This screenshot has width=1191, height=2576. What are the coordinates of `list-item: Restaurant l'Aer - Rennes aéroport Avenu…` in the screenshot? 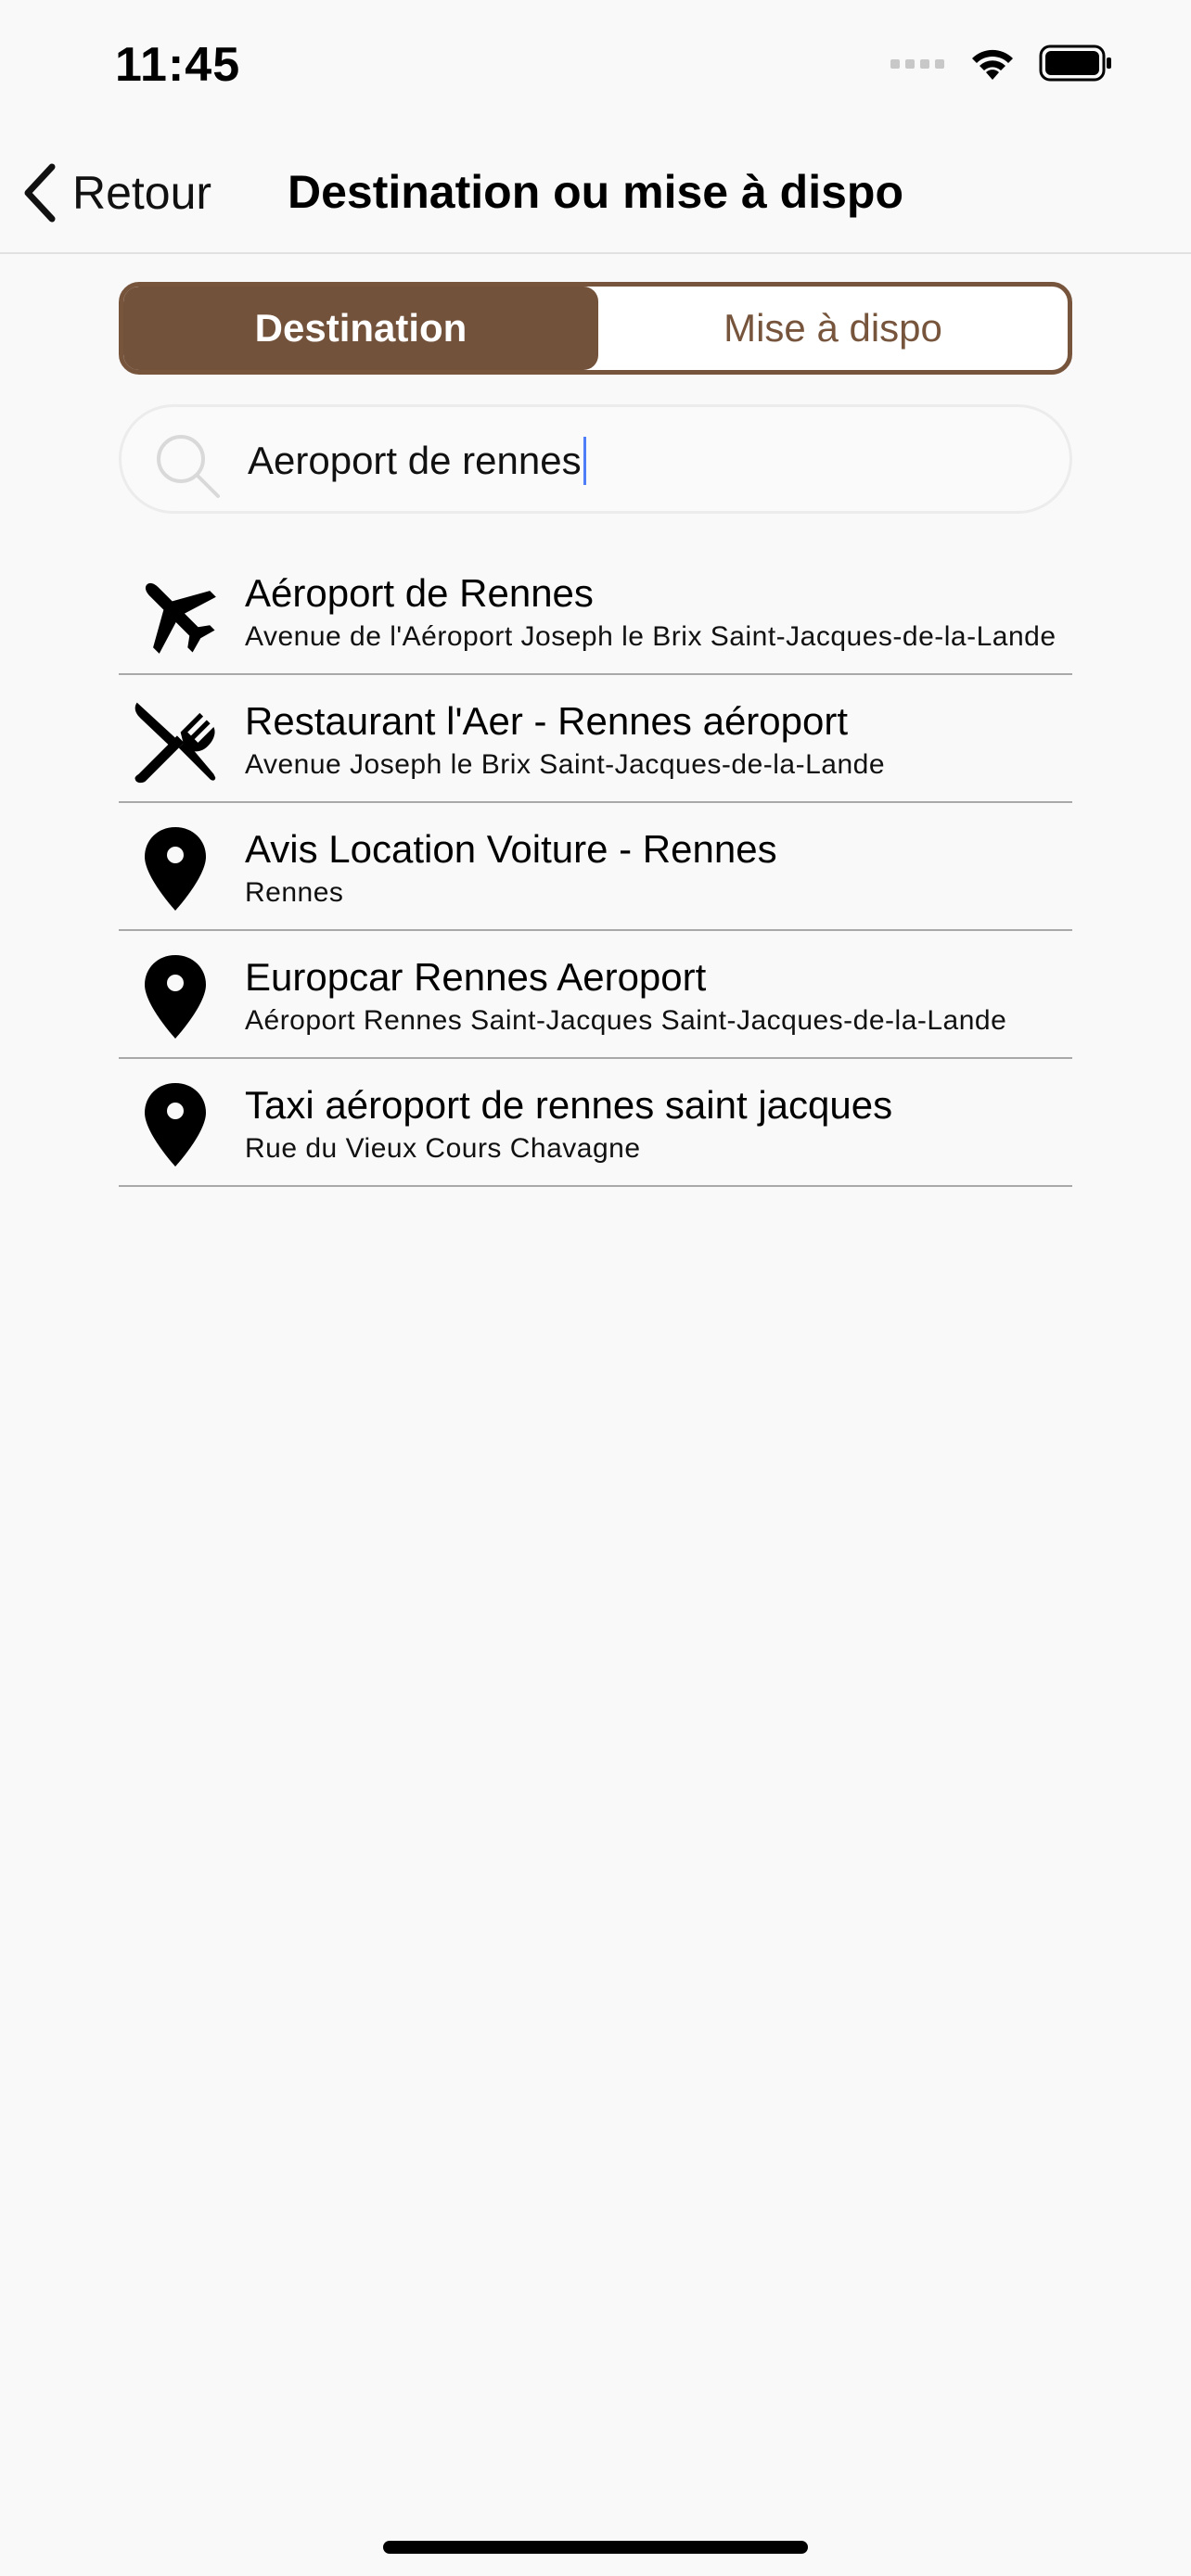 It's located at (595, 739).